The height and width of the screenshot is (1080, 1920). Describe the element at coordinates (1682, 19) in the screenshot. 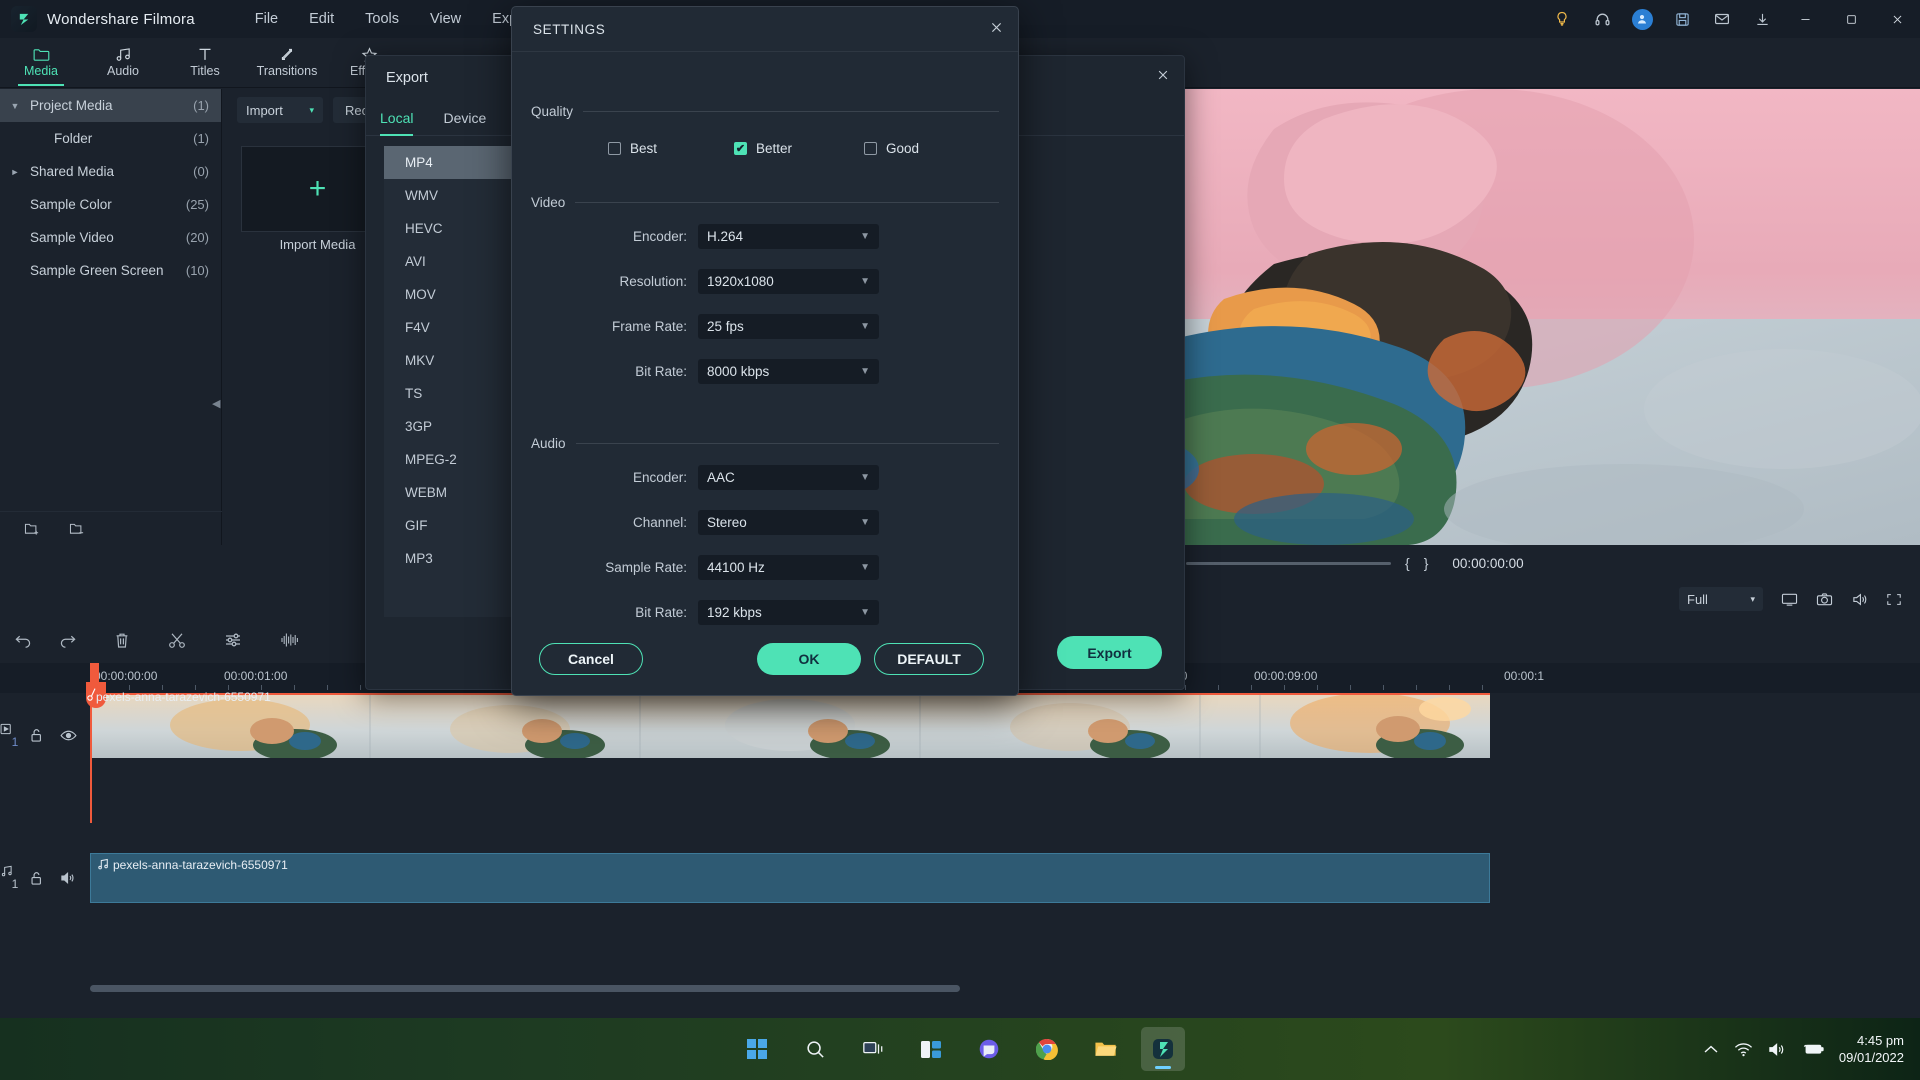

I see `save-icon` at that location.